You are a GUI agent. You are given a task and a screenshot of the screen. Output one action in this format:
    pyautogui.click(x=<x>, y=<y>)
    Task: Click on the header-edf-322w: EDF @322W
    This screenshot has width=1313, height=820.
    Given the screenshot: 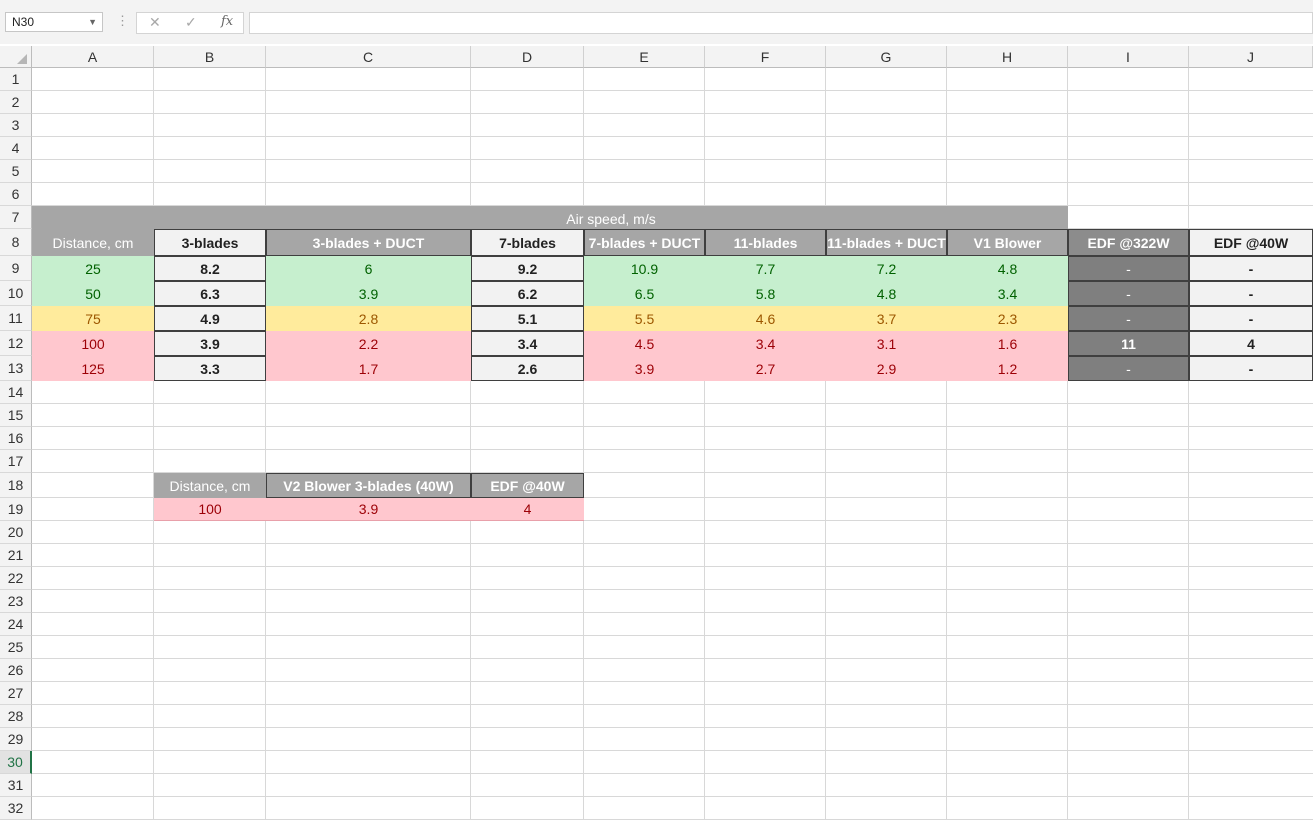 What is the action you would take?
    pyautogui.click(x=1128, y=242)
    